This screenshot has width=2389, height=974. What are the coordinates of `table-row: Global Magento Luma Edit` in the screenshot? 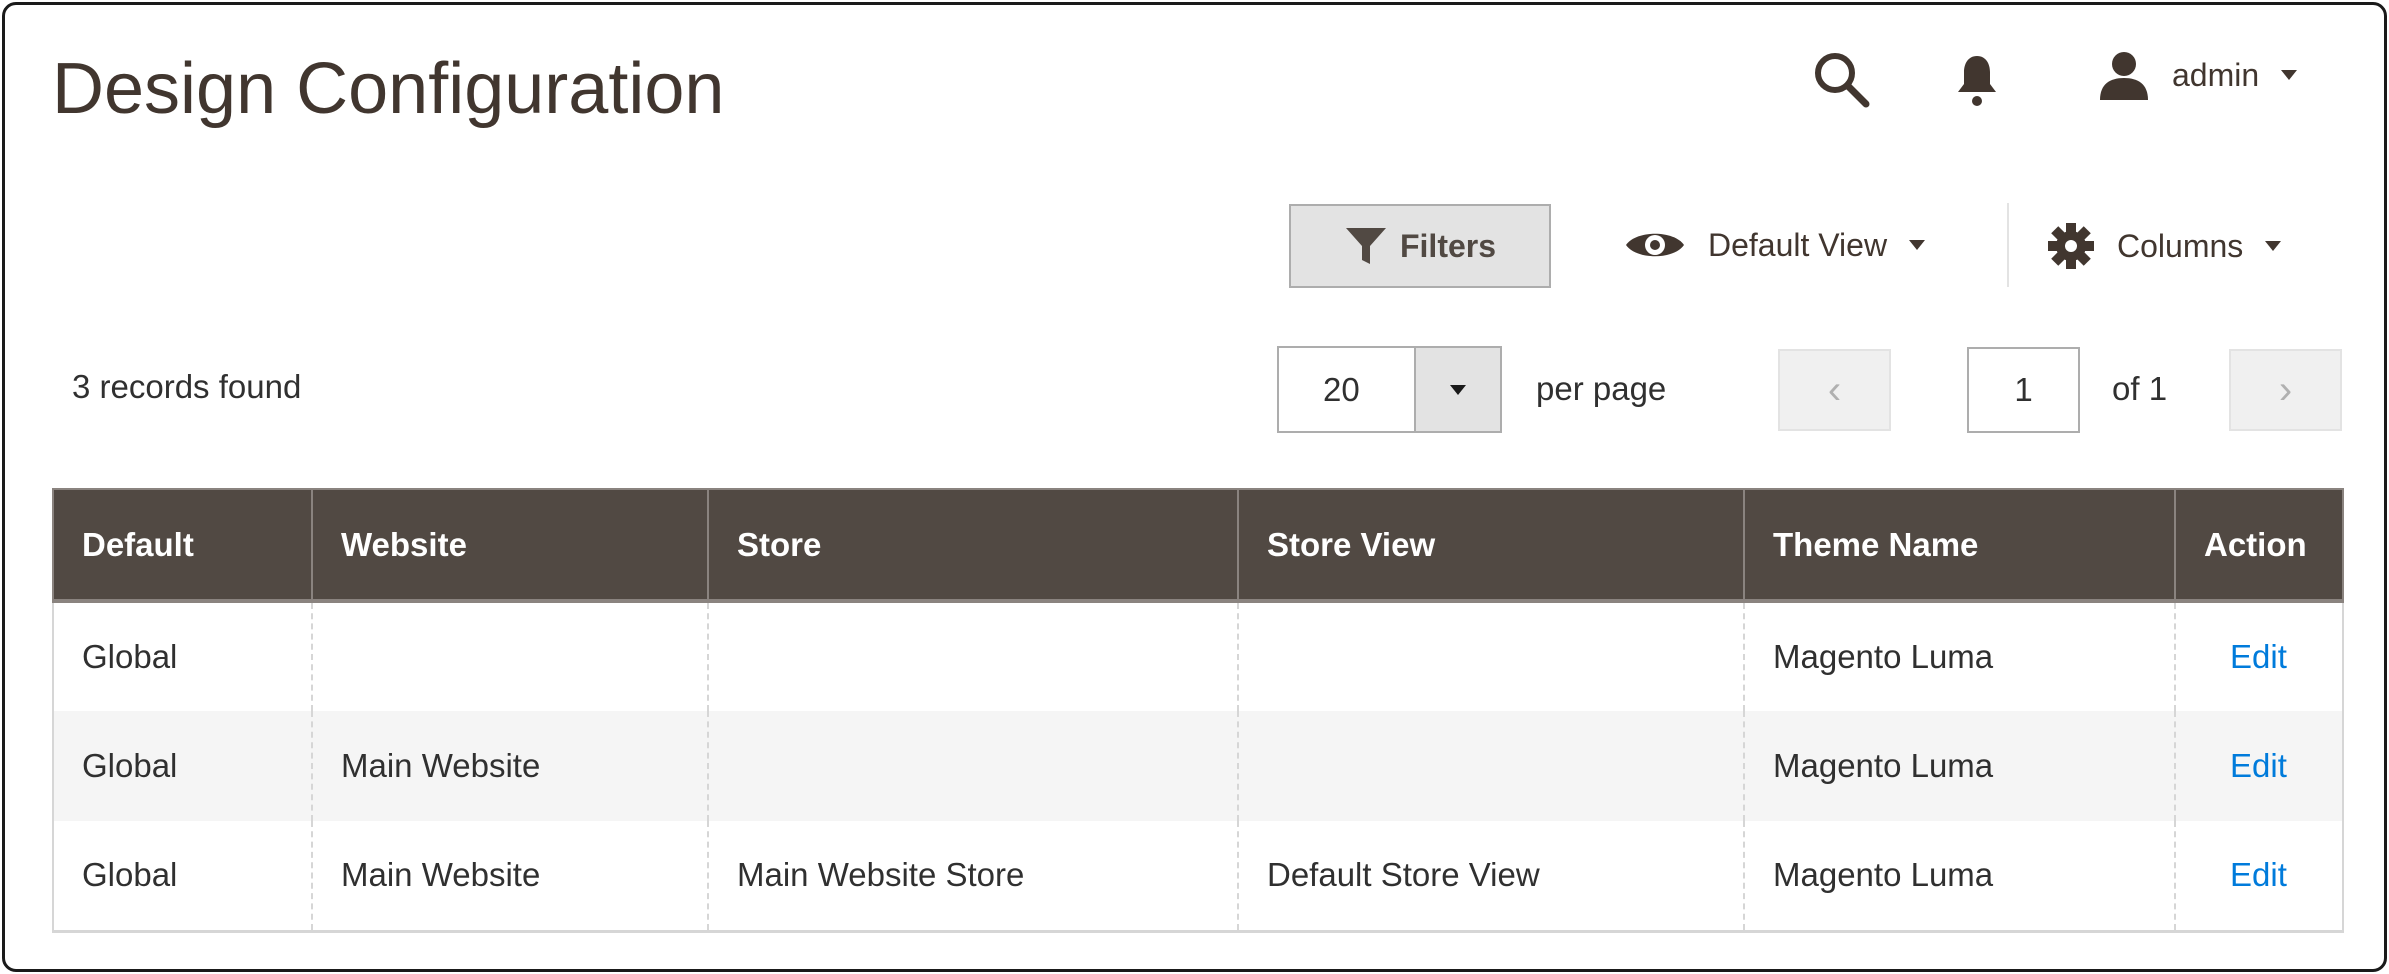 It's located at (1198, 656).